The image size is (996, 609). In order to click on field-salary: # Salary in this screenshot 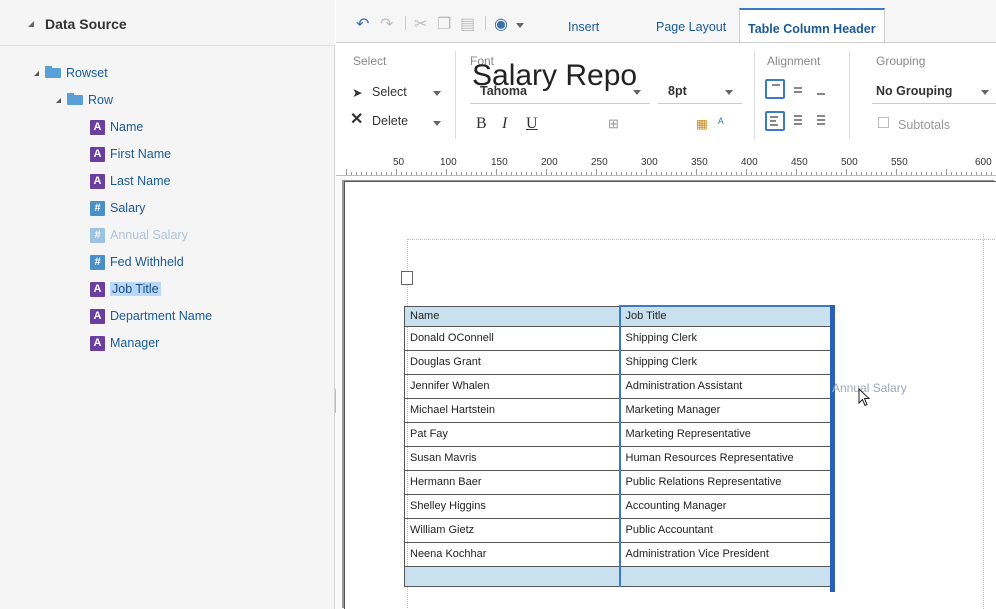, I will do `click(117, 208)`.